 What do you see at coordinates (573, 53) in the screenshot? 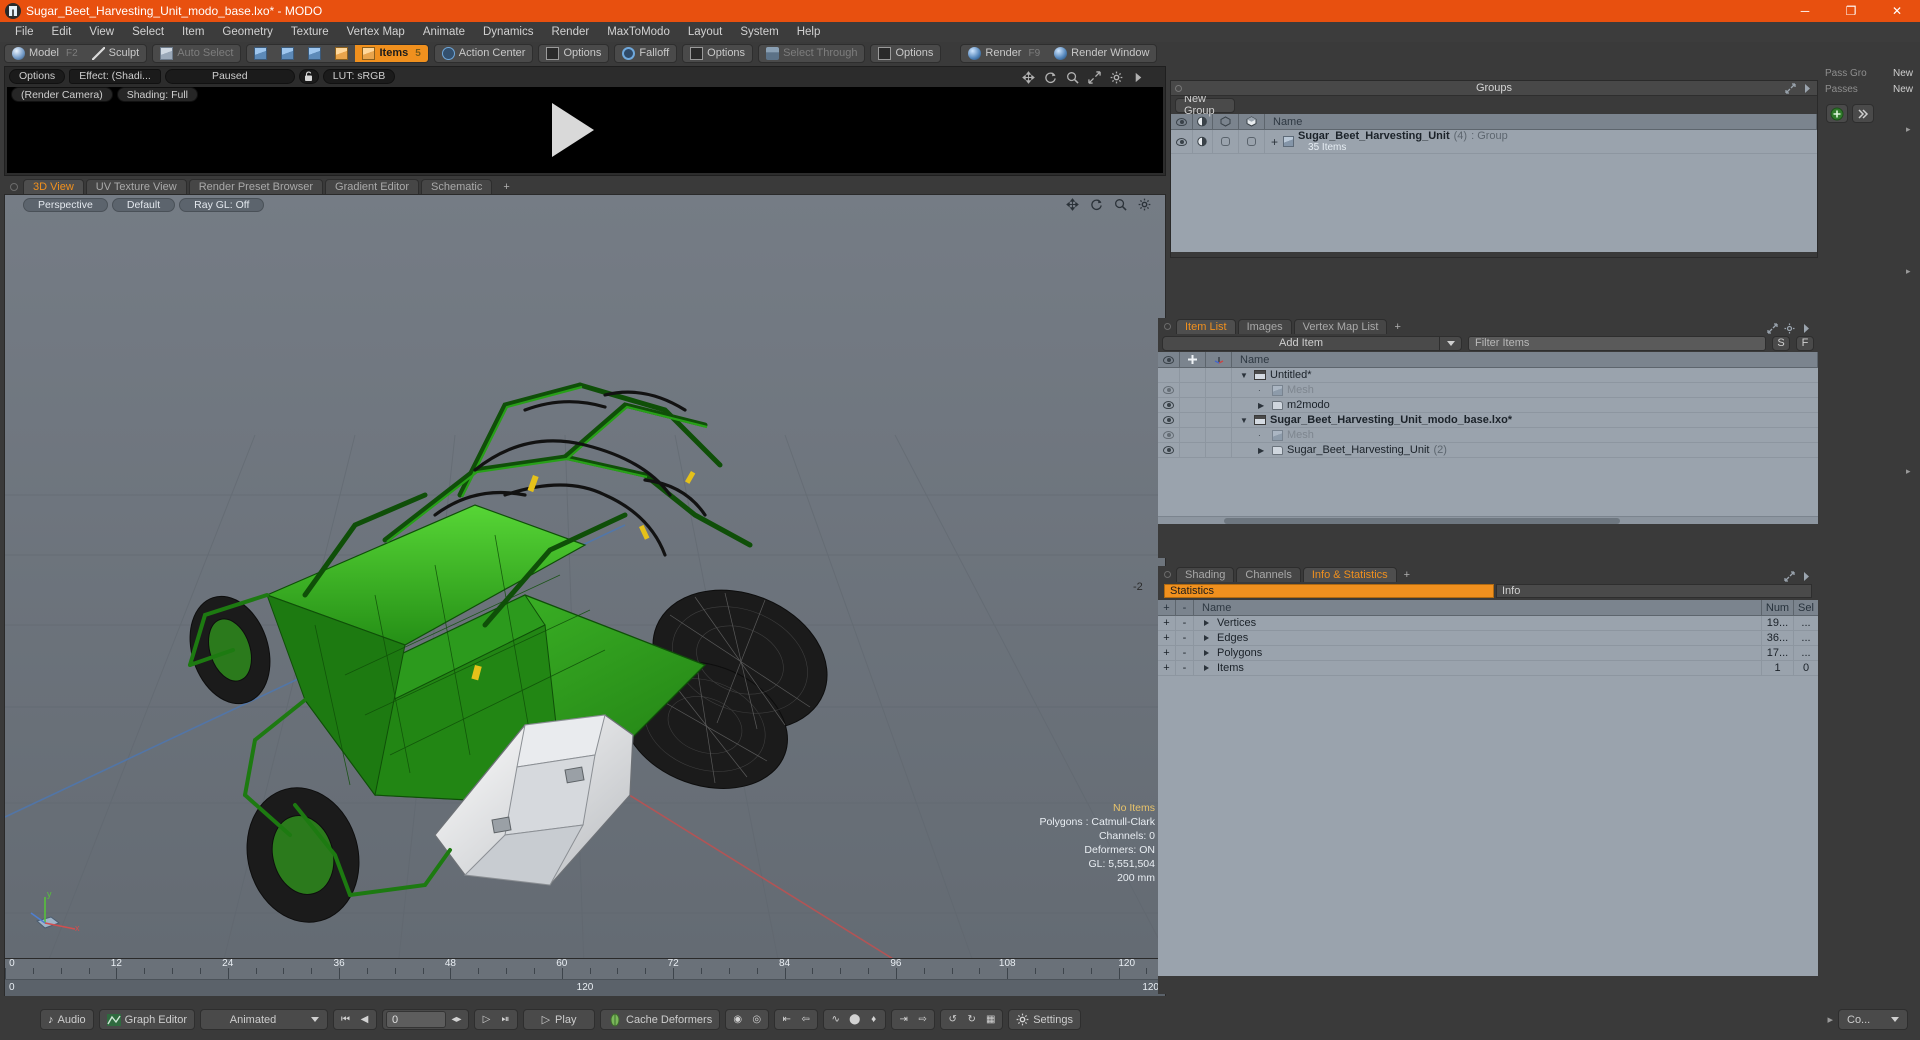
I see `action-center-options-button: Options` at bounding box center [573, 53].